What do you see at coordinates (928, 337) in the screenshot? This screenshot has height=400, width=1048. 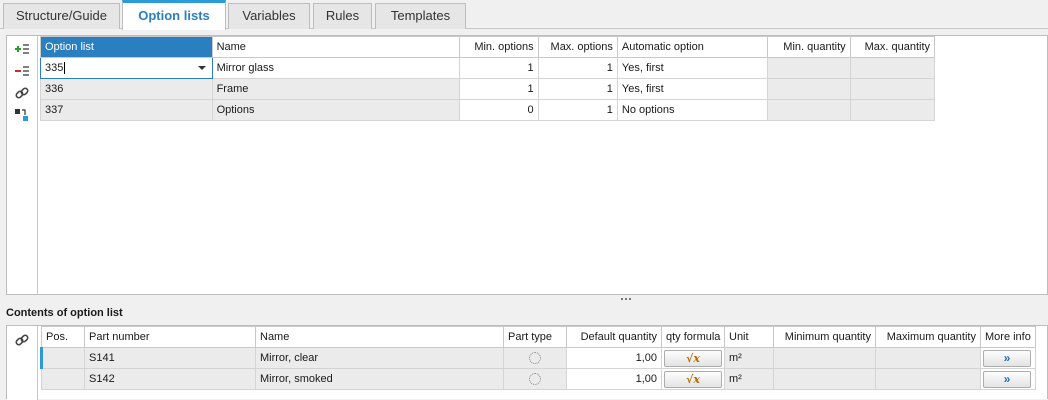 I see `col-maximum-quantity: Maximum quantity` at bounding box center [928, 337].